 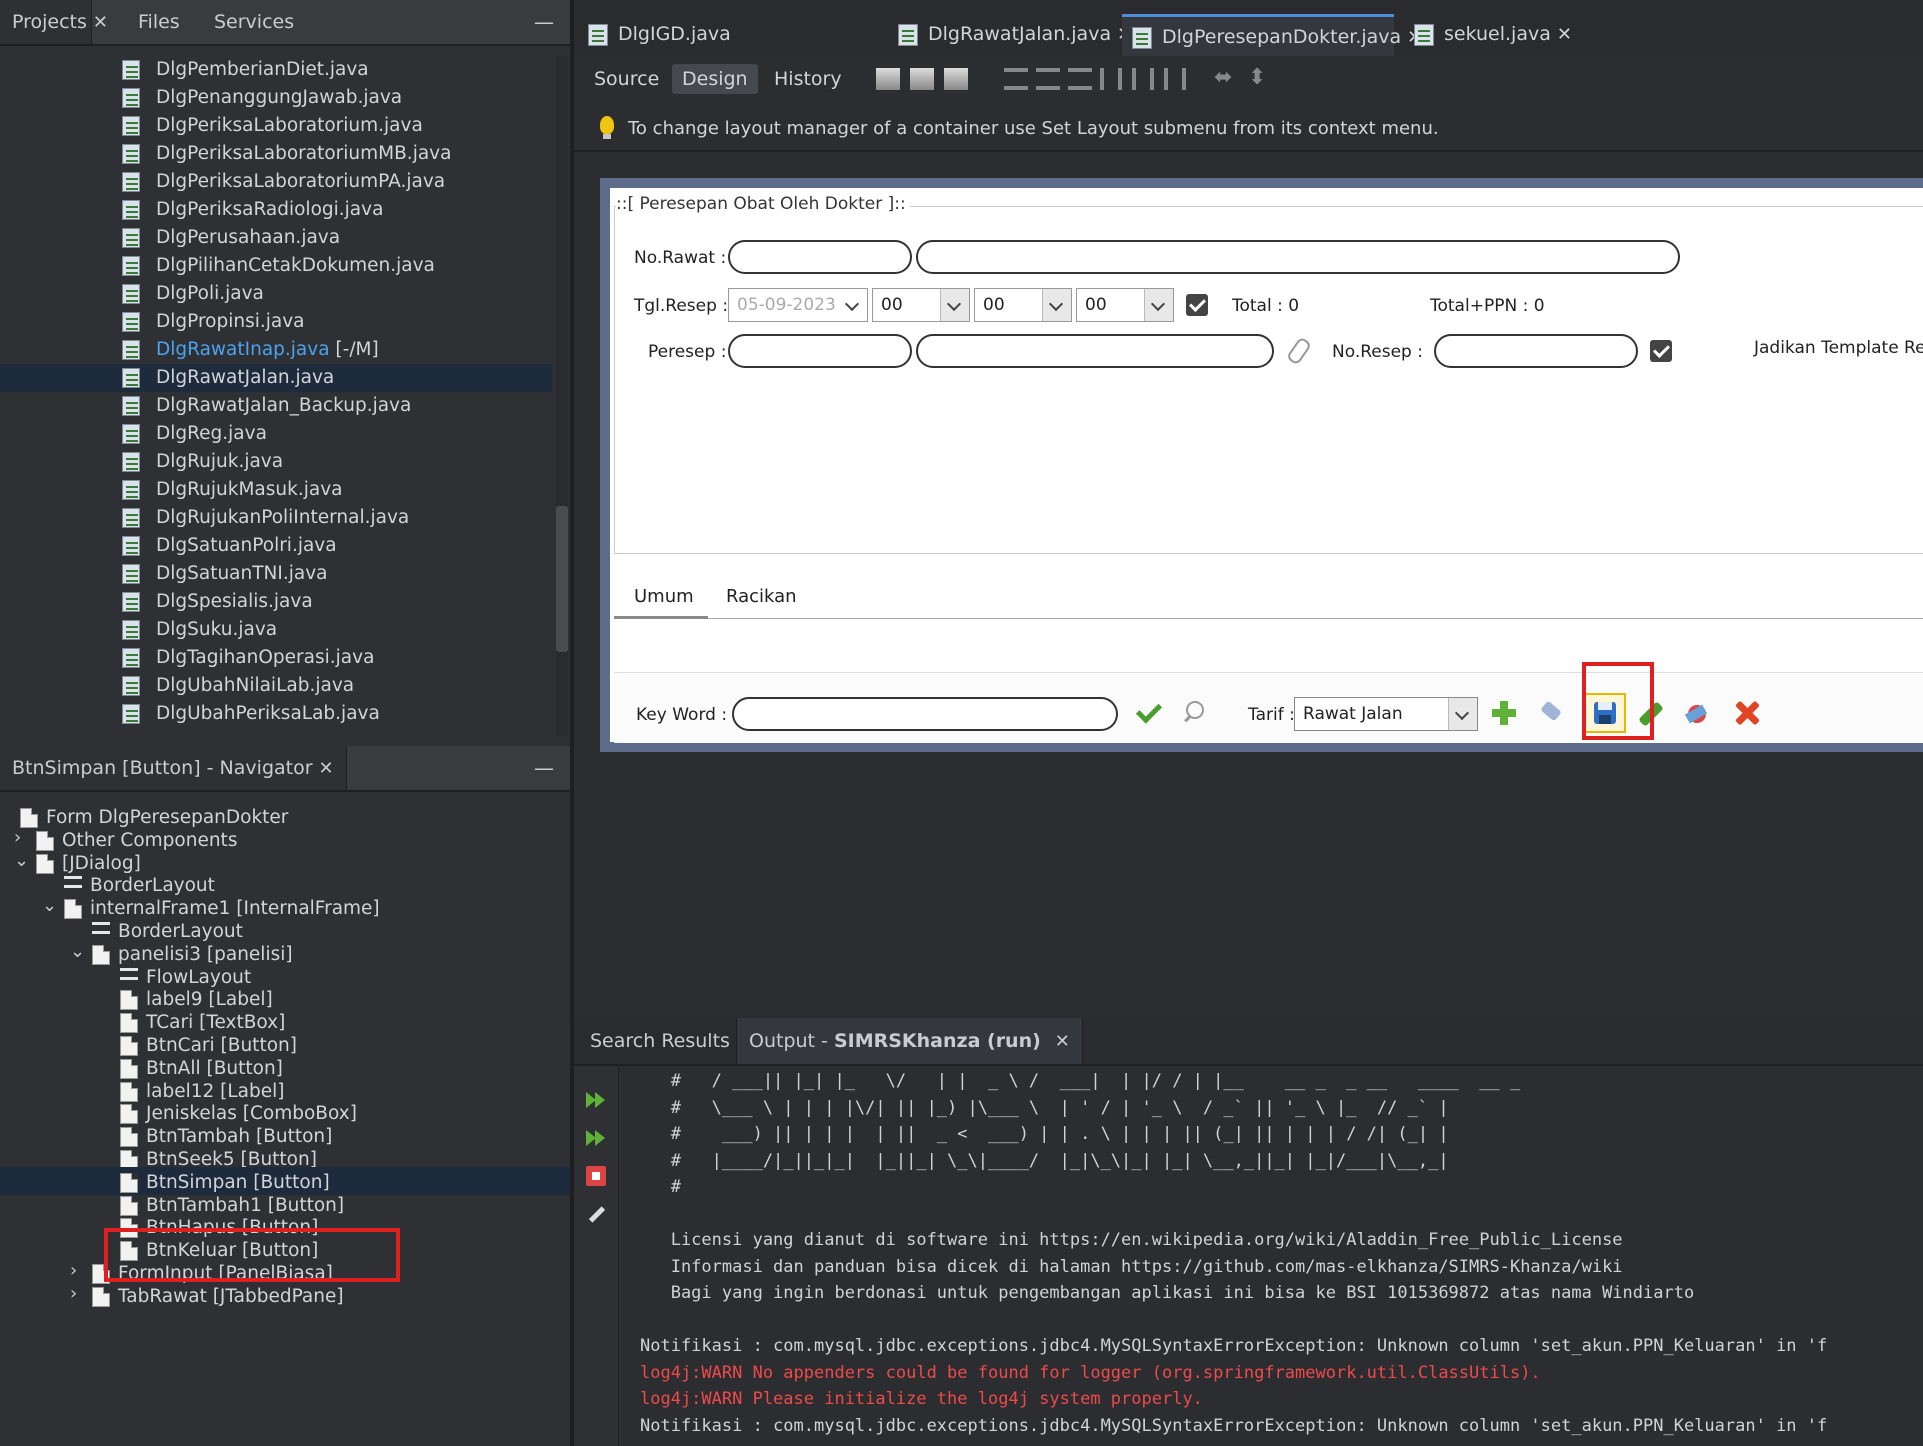 What do you see at coordinates (276, 322) in the screenshot?
I see `file-list-item: DlgPropinsi.java` at bounding box center [276, 322].